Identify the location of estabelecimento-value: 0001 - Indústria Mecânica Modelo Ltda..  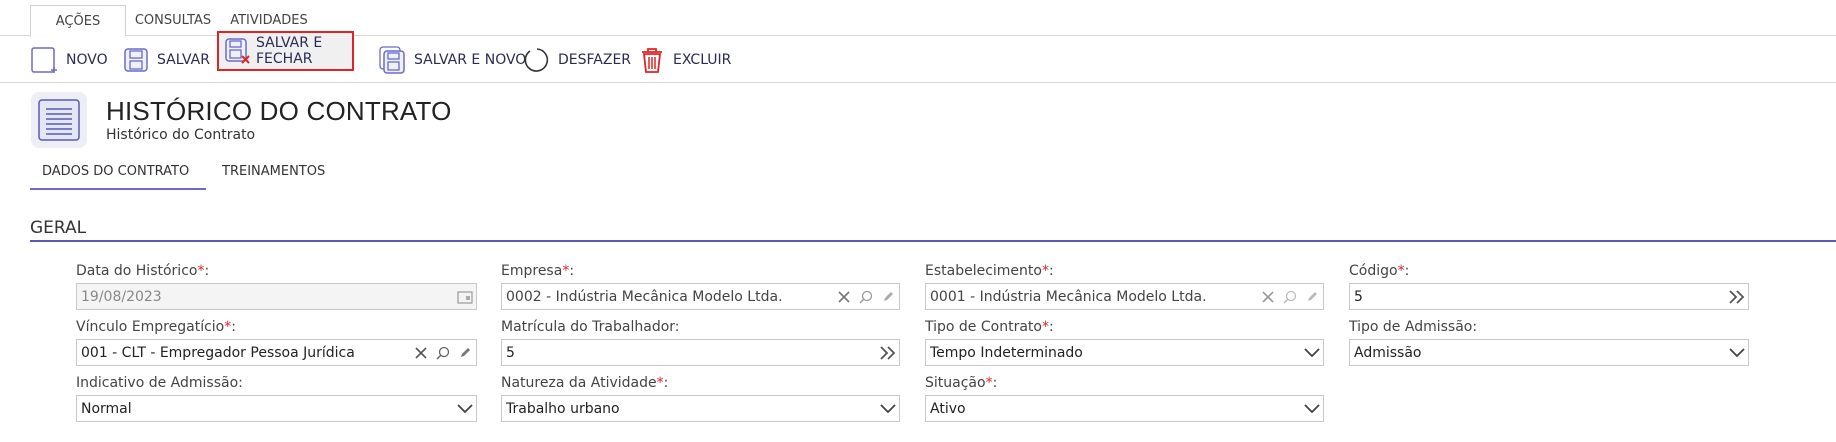
(1068, 296).